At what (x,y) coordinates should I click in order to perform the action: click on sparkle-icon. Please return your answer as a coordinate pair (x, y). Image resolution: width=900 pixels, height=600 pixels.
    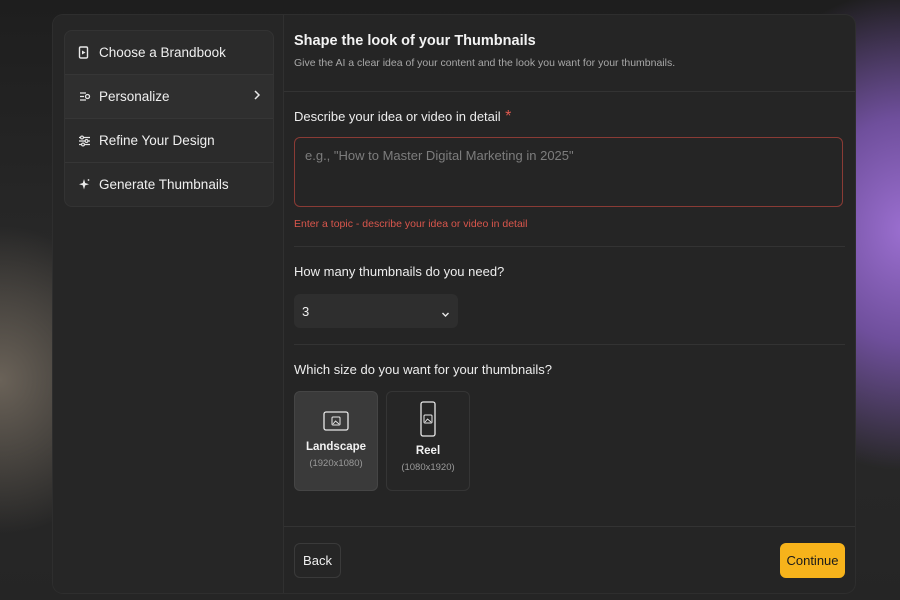
    Looking at the image, I should click on (84, 185).